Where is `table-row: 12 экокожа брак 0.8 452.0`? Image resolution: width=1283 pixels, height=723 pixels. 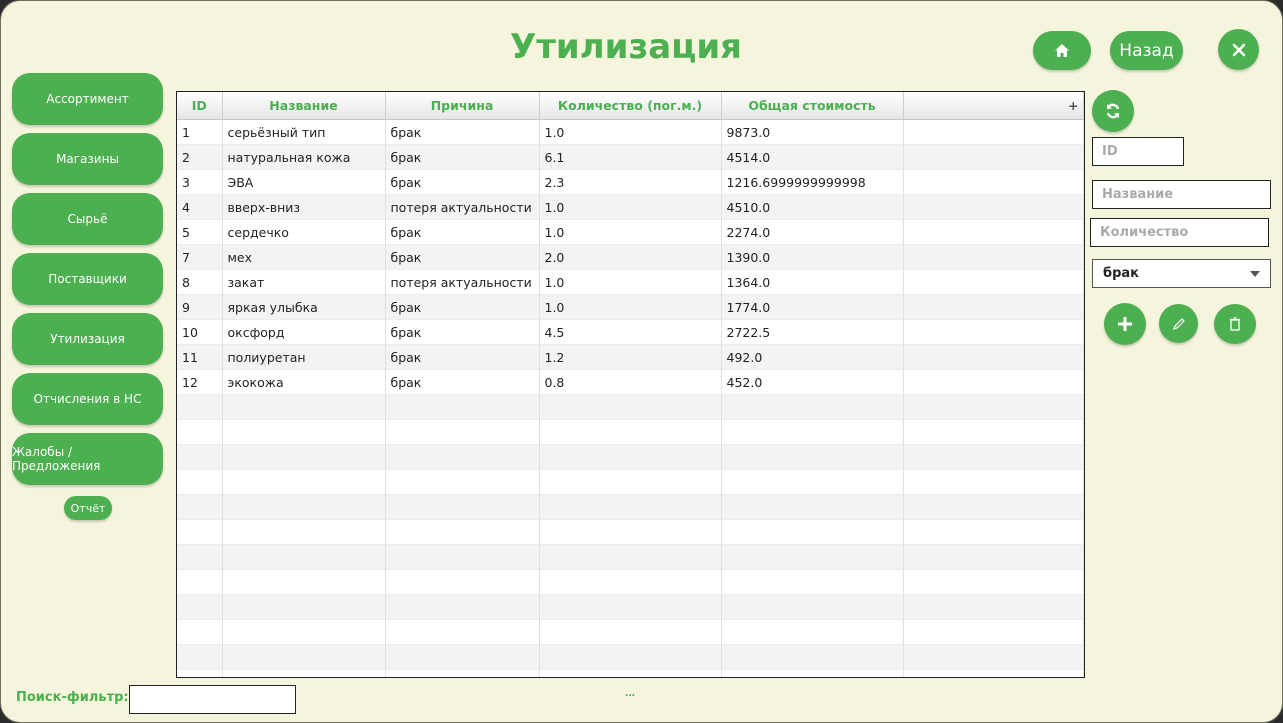 table-row: 12 экокожа брак 0.8 452.0 is located at coordinates (630, 382).